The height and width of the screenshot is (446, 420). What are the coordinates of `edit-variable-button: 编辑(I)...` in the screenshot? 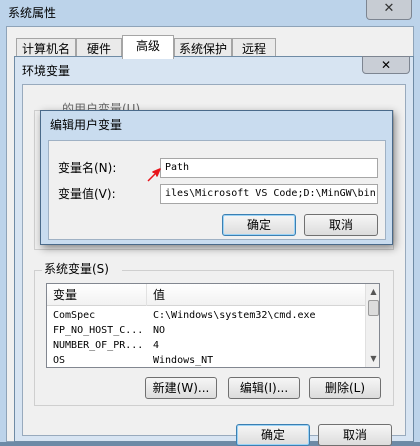 It's located at (264, 388).